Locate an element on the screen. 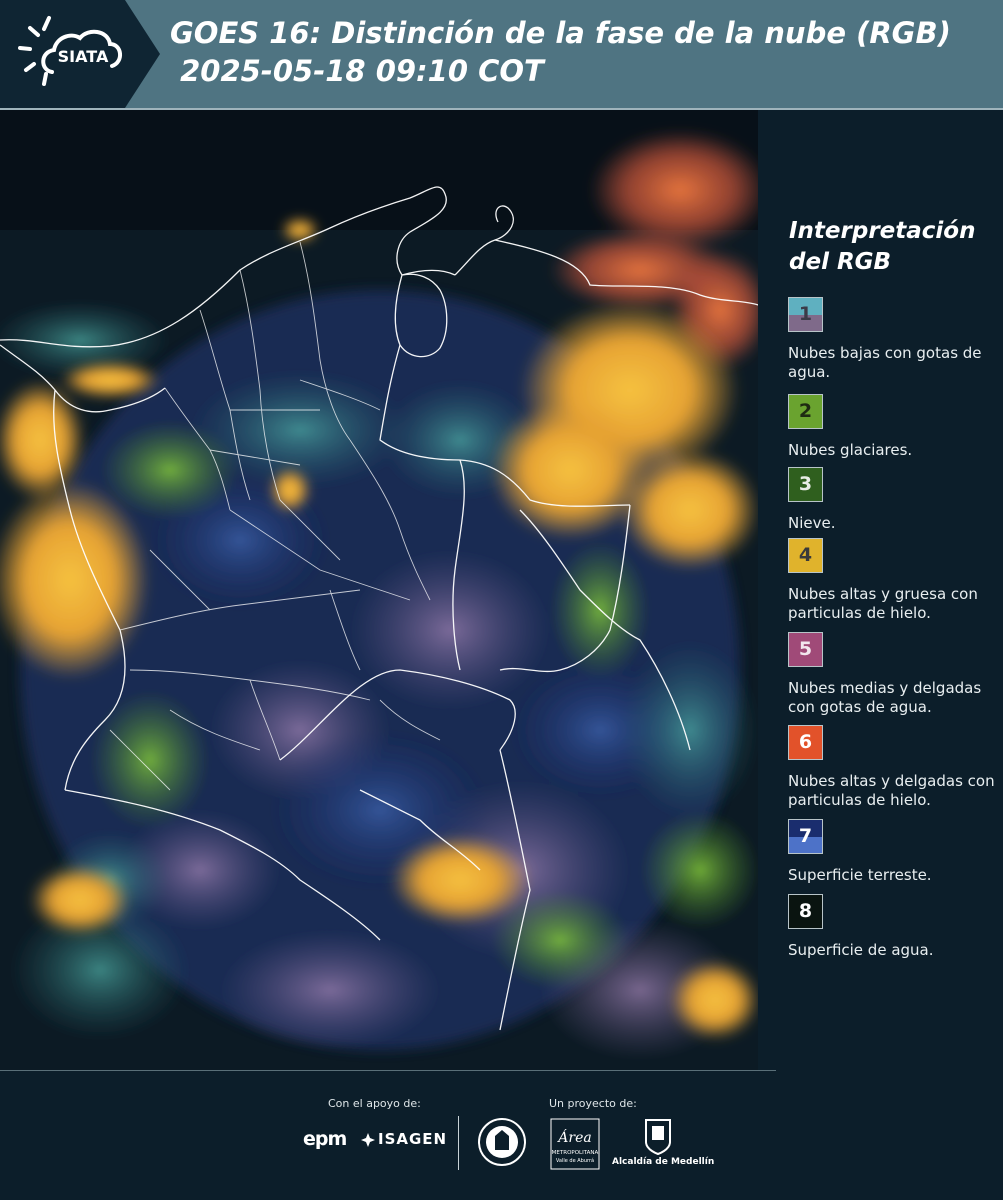 The height and width of the screenshot is (1200, 1003). legend-swatch-3: 3 is located at coordinates (805, 484).